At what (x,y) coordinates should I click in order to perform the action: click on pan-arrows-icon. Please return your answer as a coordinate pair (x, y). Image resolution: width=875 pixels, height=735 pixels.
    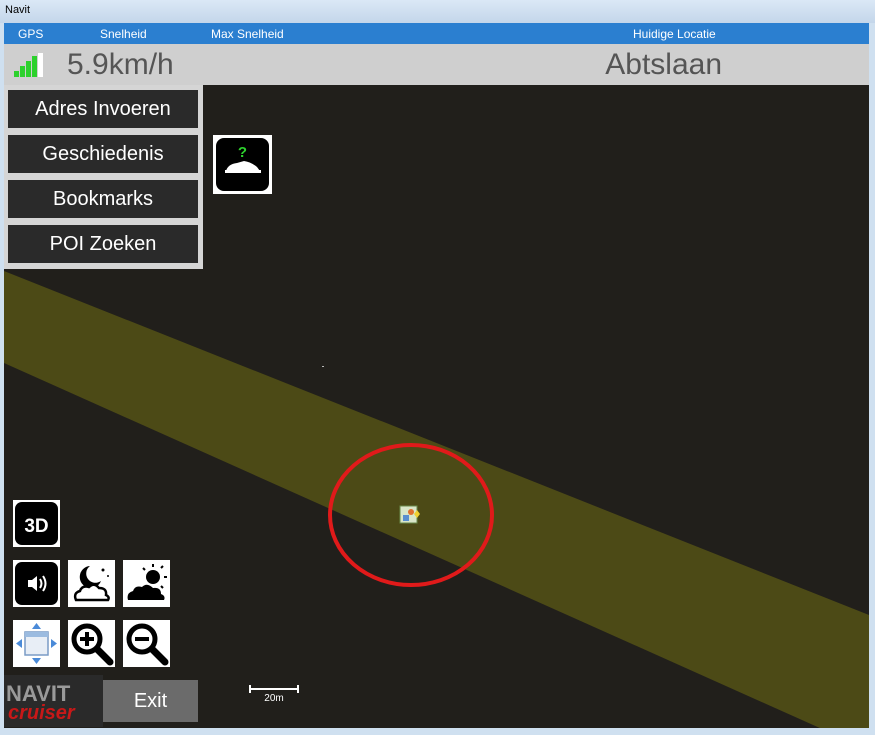
    Looking at the image, I should click on (36, 643).